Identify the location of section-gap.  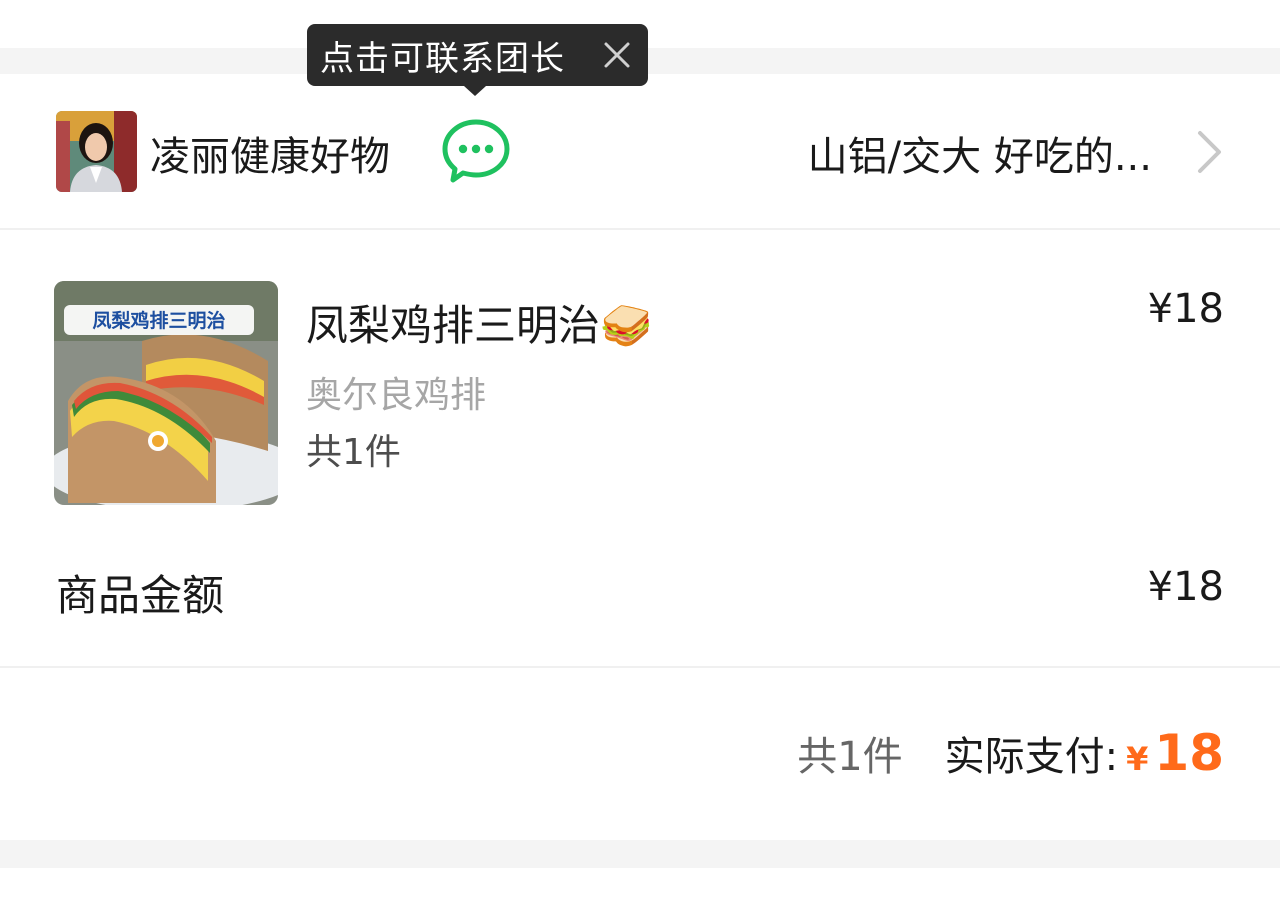
(640, 854).